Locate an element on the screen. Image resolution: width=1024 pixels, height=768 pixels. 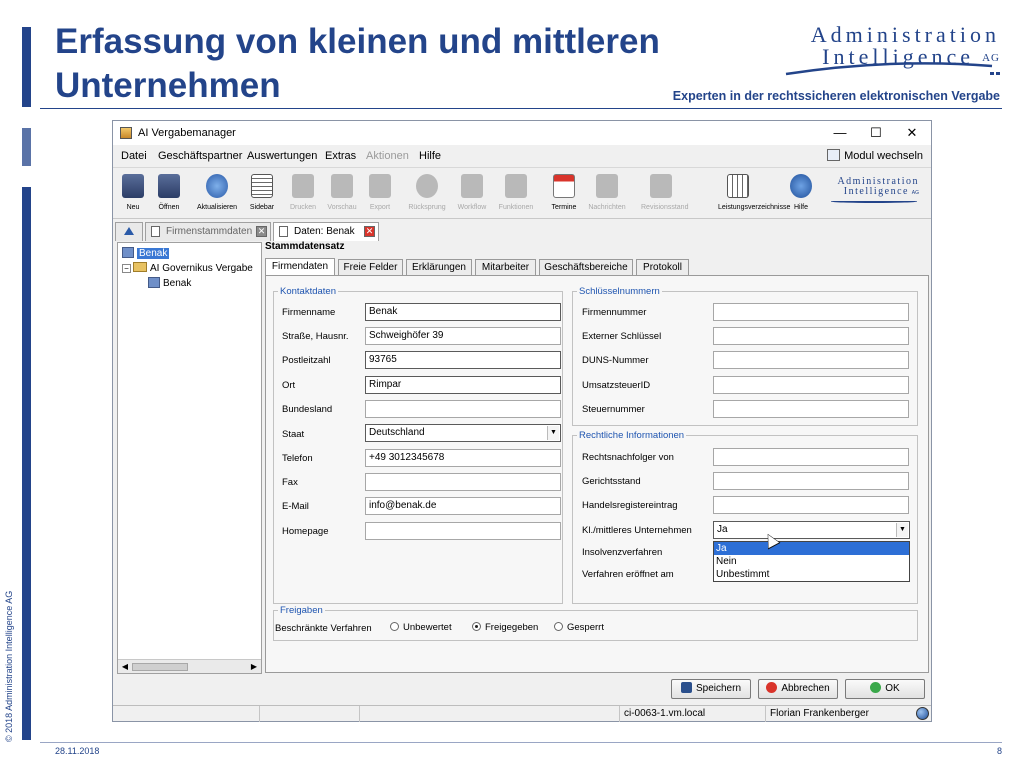
radio-unbewertet: Unbewertet is located at coordinates (421, 627).